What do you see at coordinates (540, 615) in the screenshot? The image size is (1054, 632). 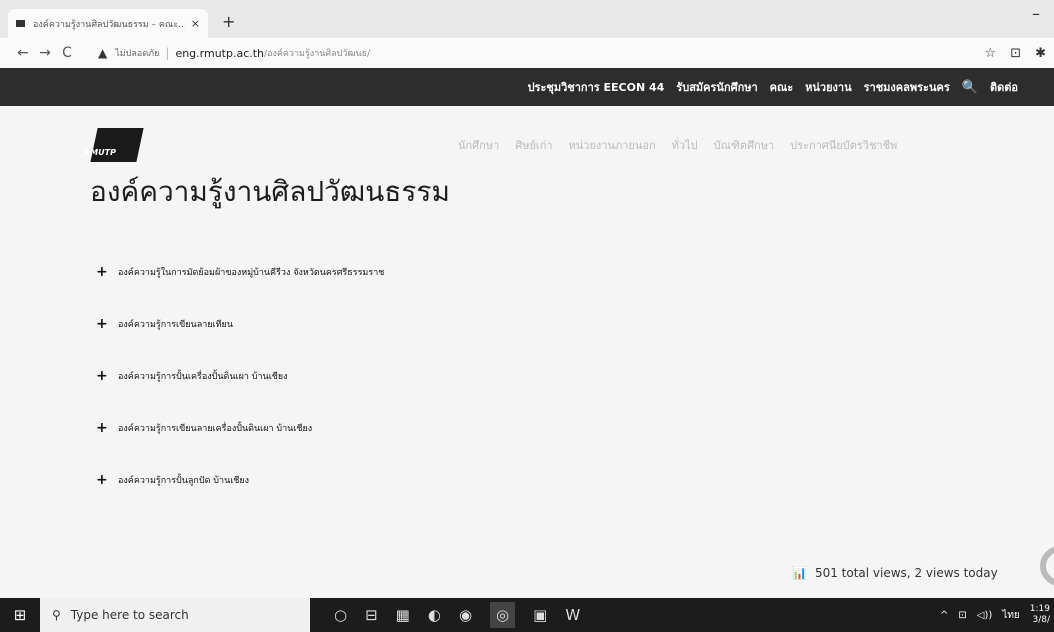 I see `app-icon: ▣` at bounding box center [540, 615].